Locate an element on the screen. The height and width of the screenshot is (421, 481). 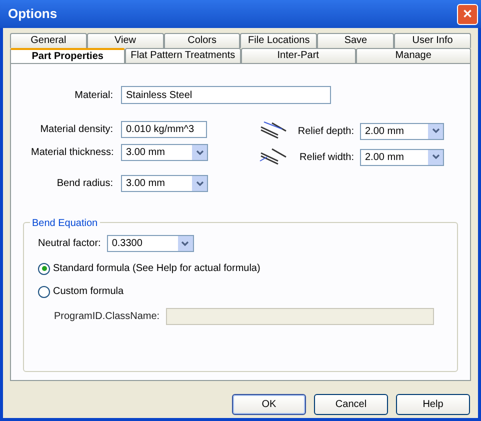
dropdown-field: 0.3300 is located at coordinates (150, 243).